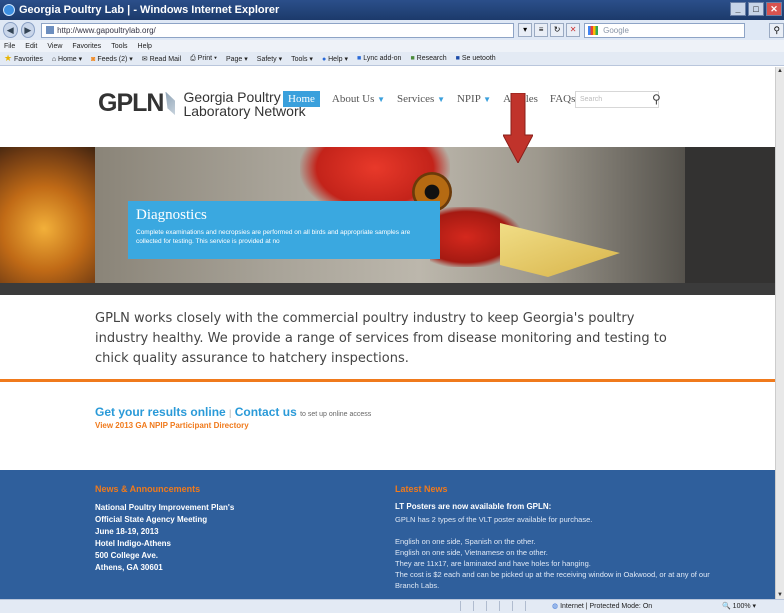 This screenshot has height=613, width=784. I want to click on url-text: http://www.gapoultrylab.org/, so click(106, 30).